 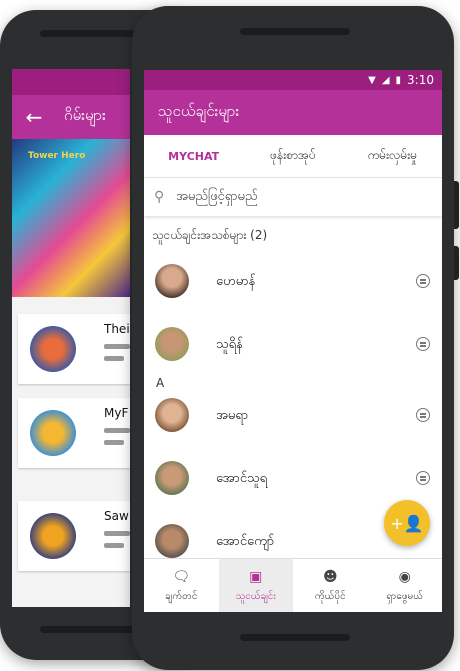 I want to click on tab-phonebook: ဖုန်းစာအုပ်, so click(x=292, y=156).